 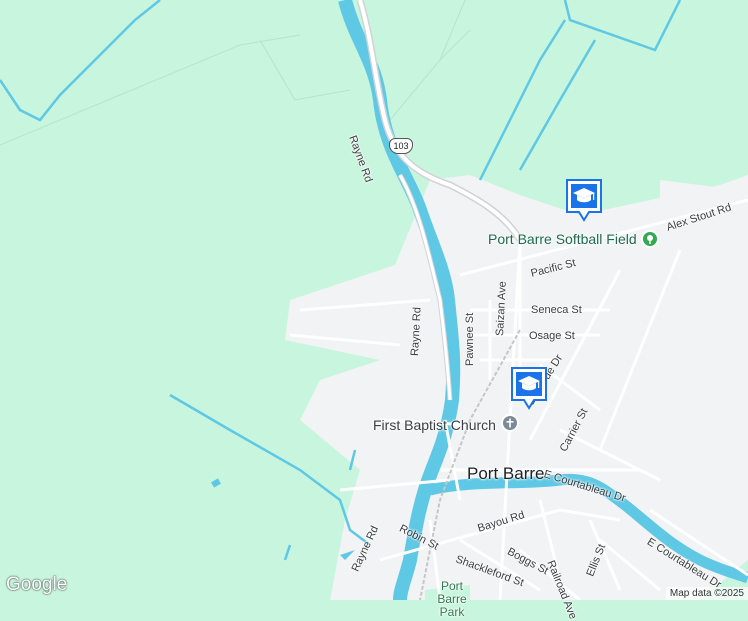 I want to click on poi-label-softball-field: Port Barre Softball Field, so click(x=562, y=239).